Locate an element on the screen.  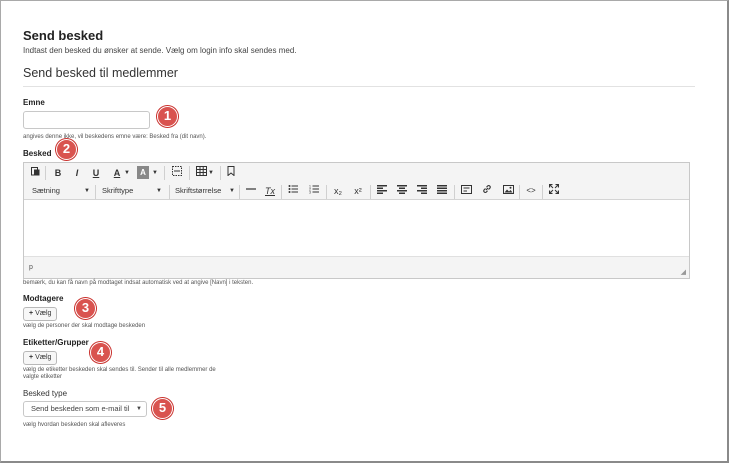
callout-marker-3: 3 is located at coordinates (85, 308).